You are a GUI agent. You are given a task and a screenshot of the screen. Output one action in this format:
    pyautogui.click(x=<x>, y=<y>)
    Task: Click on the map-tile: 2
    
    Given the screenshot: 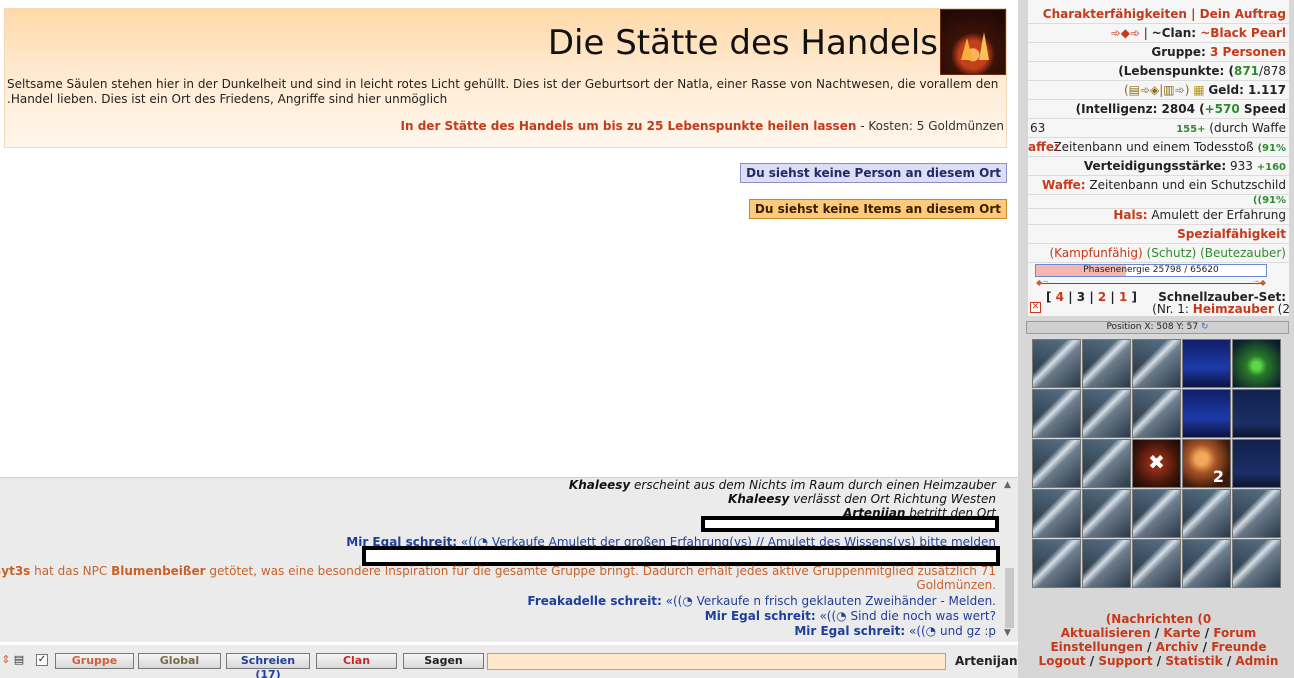 What is the action you would take?
    pyautogui.click(x=1206, y=463)
    